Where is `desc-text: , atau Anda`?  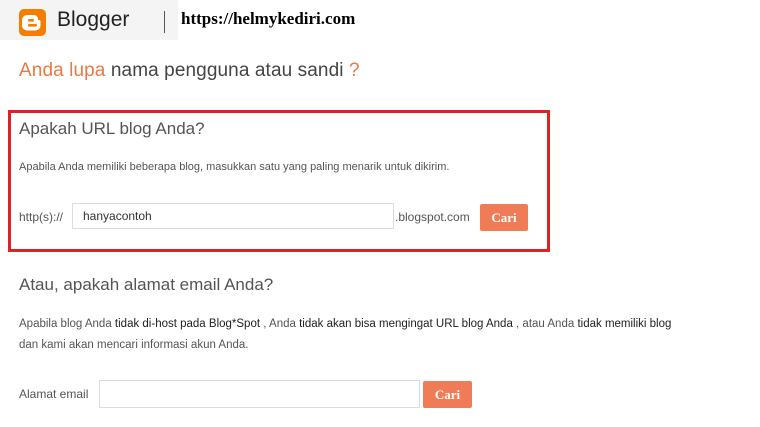
desc-text: , atau Anda is located at coordinates (545, 324).